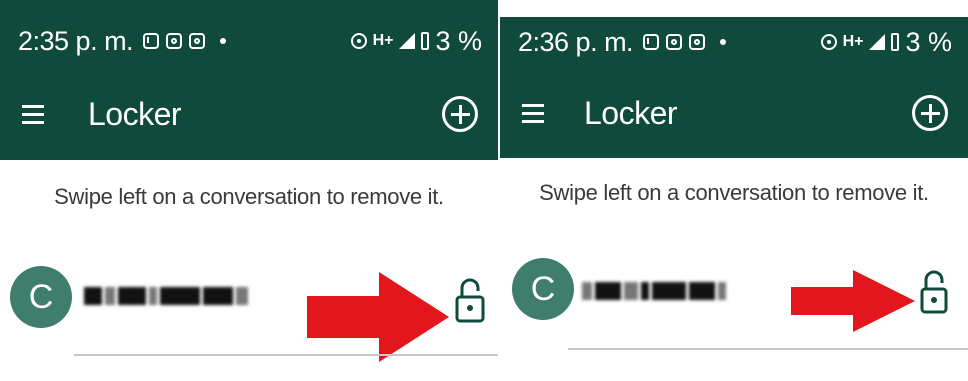 The image size is (968, 381). I want to click on status-time: 2:35 p. m., so click(76, 40).